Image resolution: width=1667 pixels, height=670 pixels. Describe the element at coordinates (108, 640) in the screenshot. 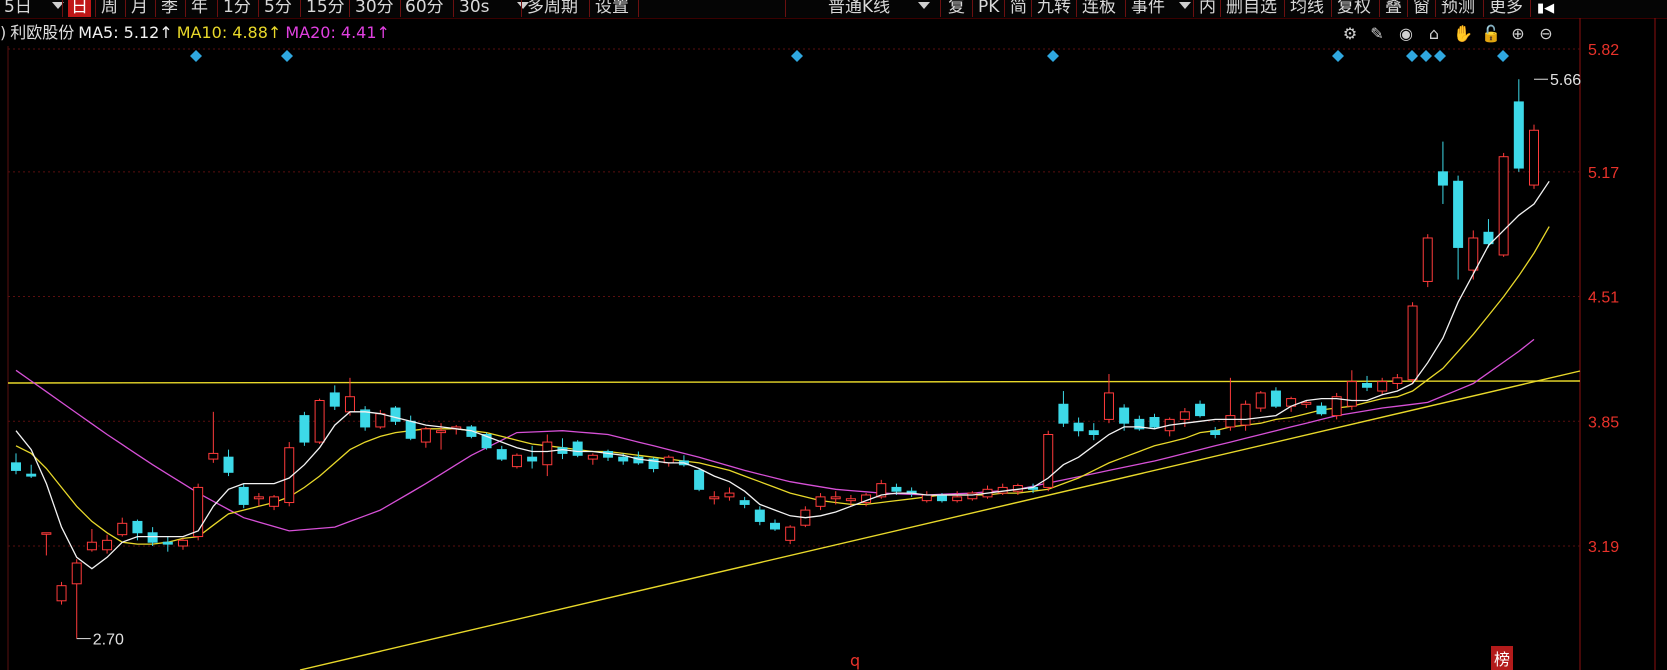

I see `low-label: 2.70` at that location.